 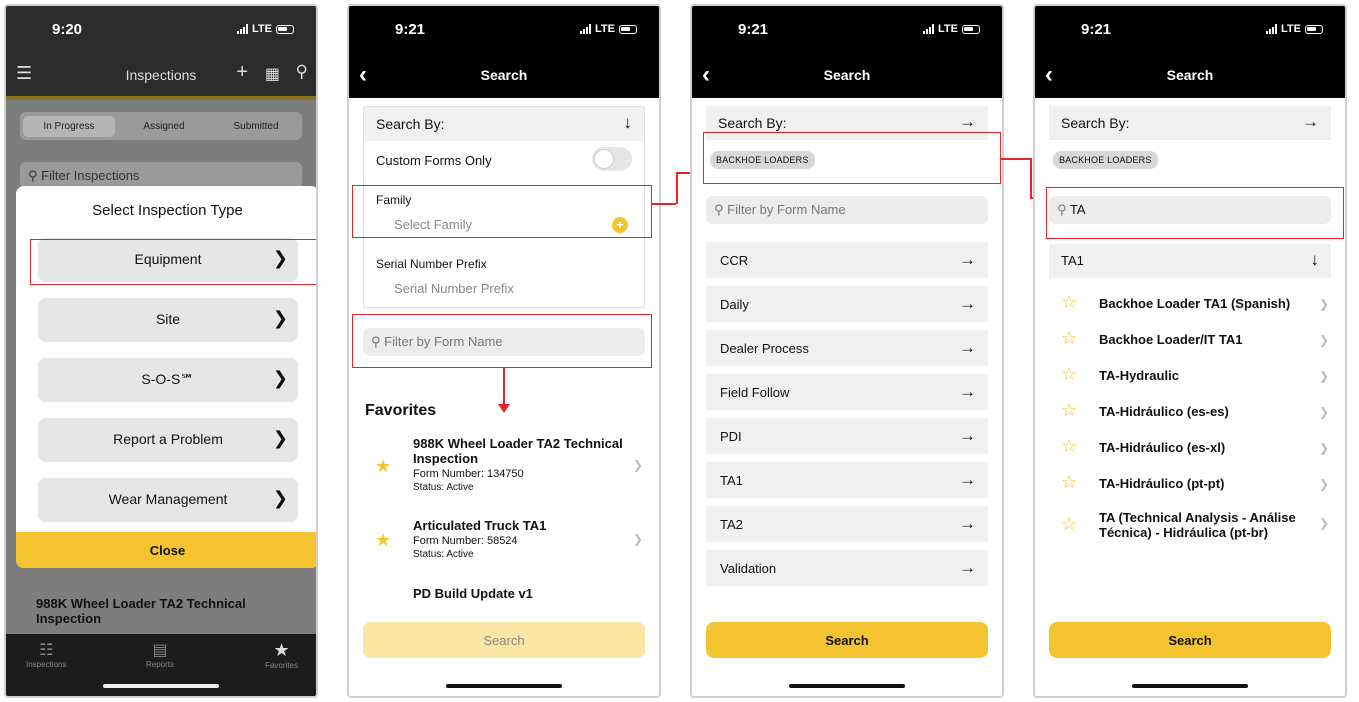 I want to click on filter-form-name-input: ⚲ TA, so click(x=1190, y=210).